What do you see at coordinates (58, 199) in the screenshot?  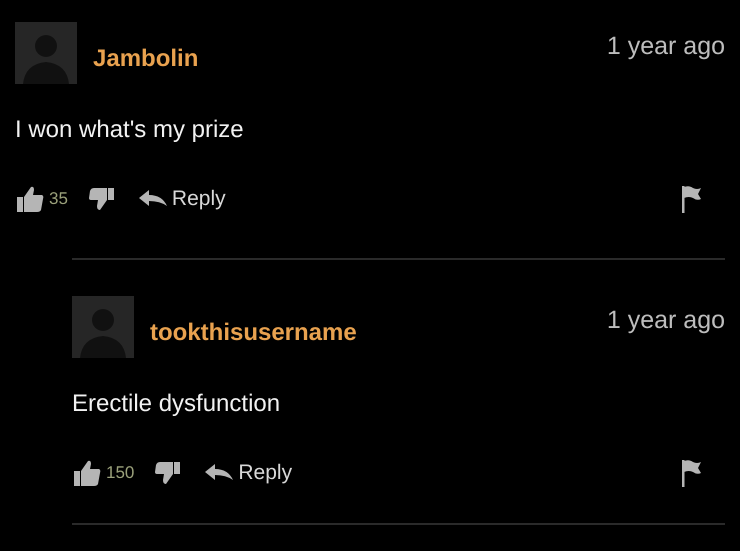 I see `like-count: 35` at bounding box center [58, 199].